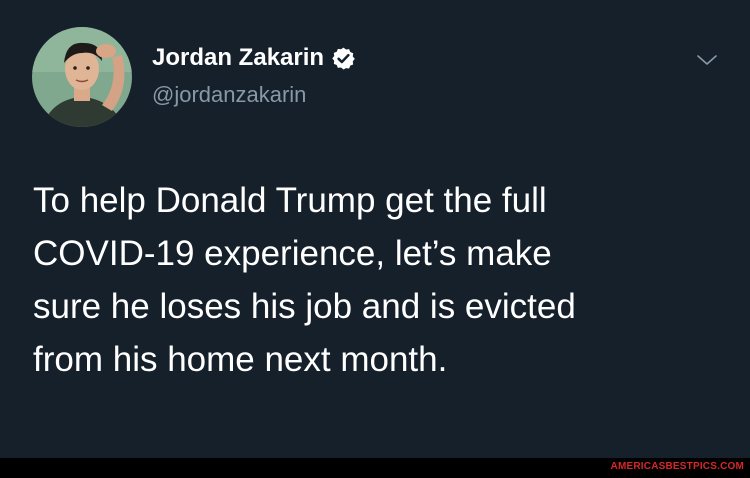 The width and height of the screenshot is (750, 478). Describe the element at coordinates (238, 58) in the screenshot. I see `author-name: Jordan Zakarin` at that location.